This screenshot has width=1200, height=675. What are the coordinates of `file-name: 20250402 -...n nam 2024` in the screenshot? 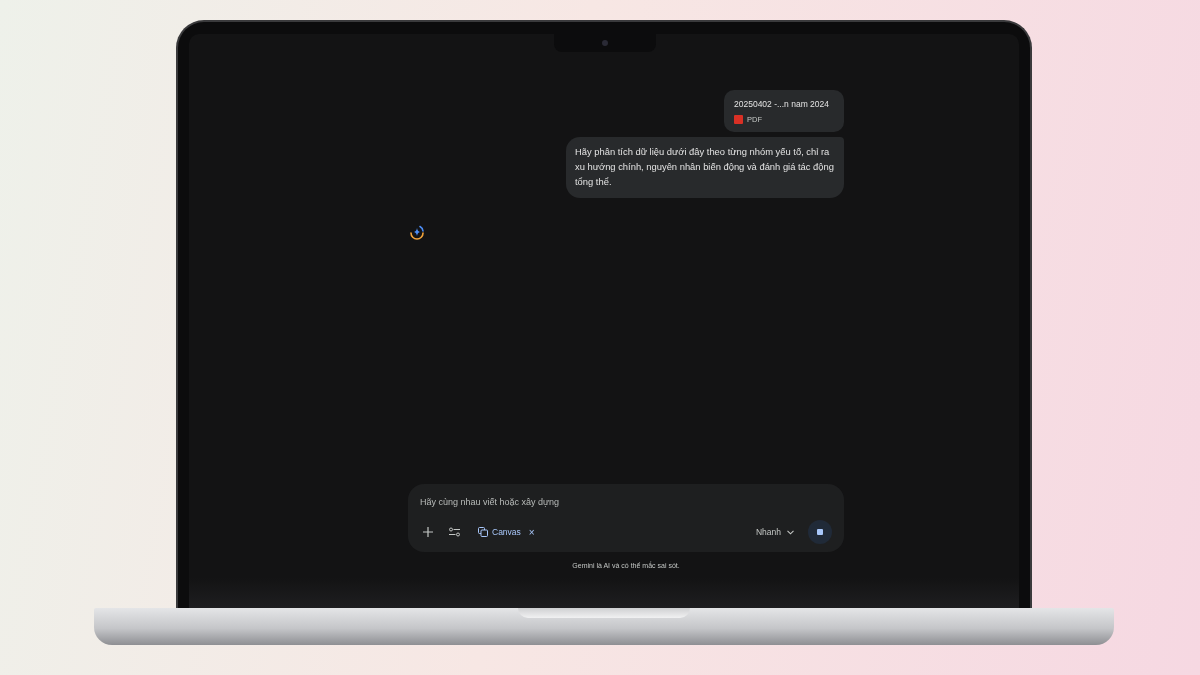 It's located at (782, 104).